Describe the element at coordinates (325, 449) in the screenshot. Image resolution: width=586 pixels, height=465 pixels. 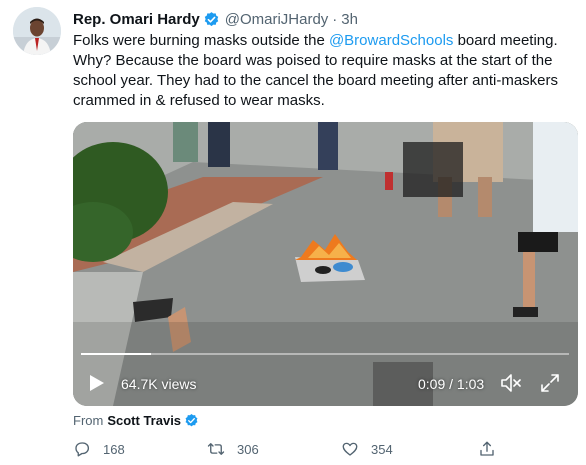
I see `tweet-actions: 168 306 354` at that location.